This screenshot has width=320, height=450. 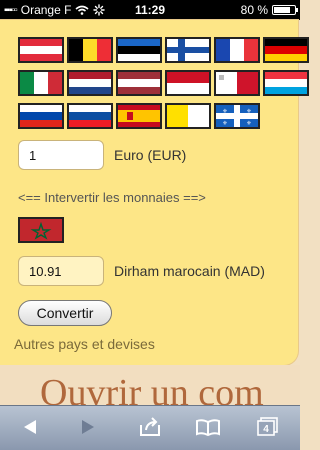 What do you see at coordinates (41, 230) in the screenshot?
I see `morocco-flag` at bounding box center [41, 230].